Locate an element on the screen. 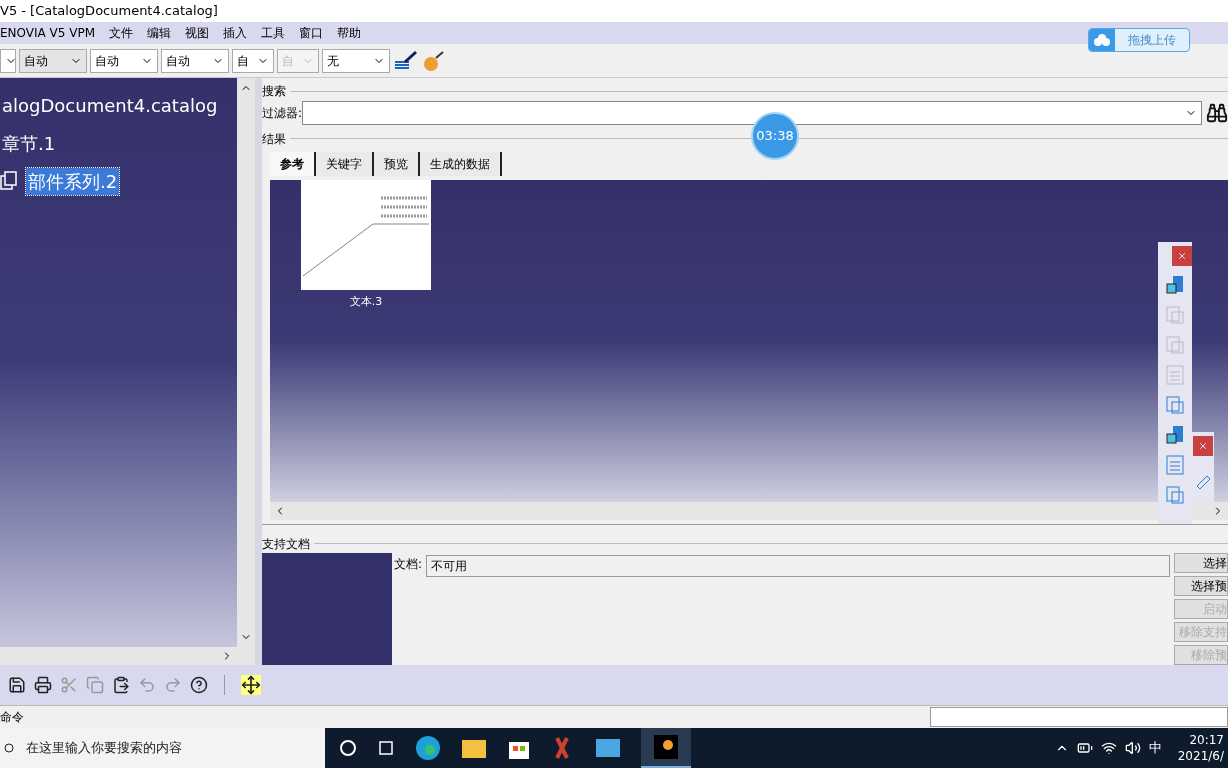 This screenshot has width=1228, height=768. menu-item: 视图 is located at coordinates (197, 33).